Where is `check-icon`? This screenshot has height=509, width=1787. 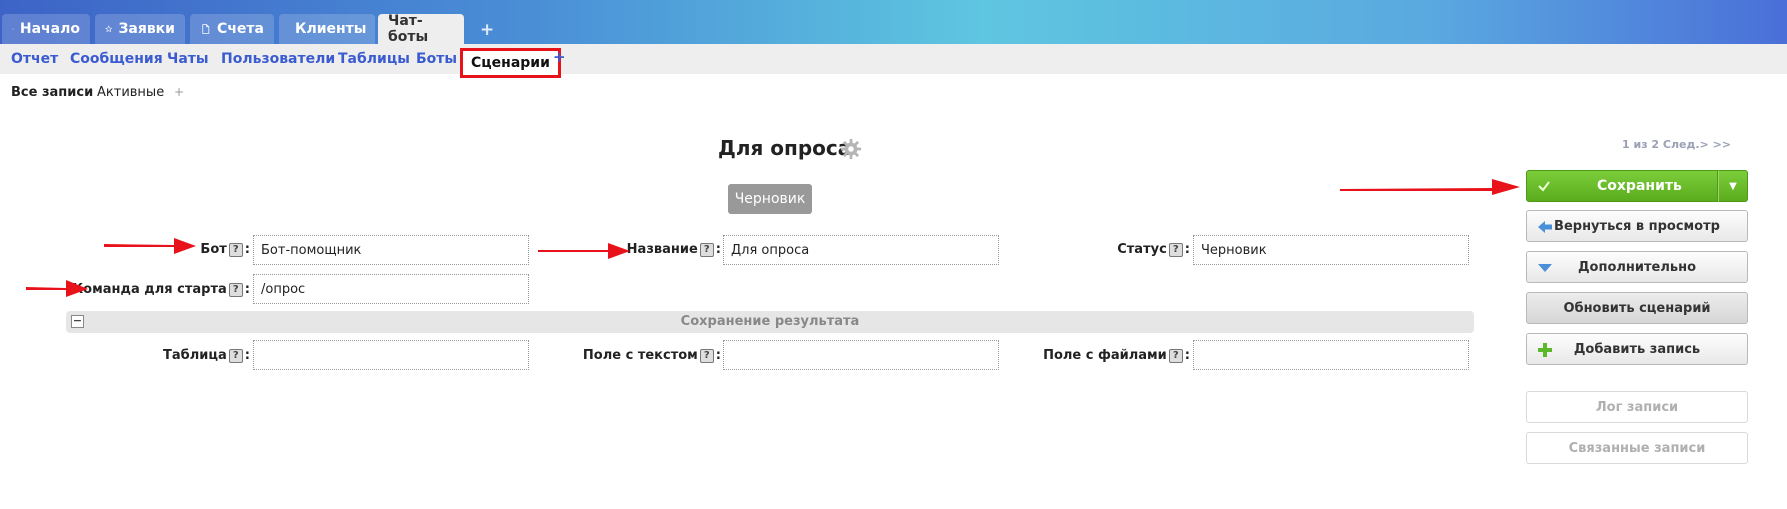 check-icon is located at coordinates (1544, 186).